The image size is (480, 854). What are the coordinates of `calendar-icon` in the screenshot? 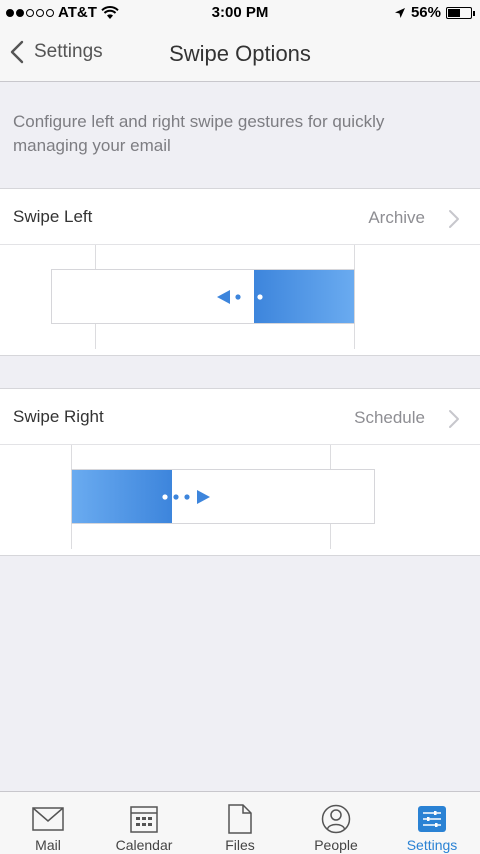 It's located at (144, 819).